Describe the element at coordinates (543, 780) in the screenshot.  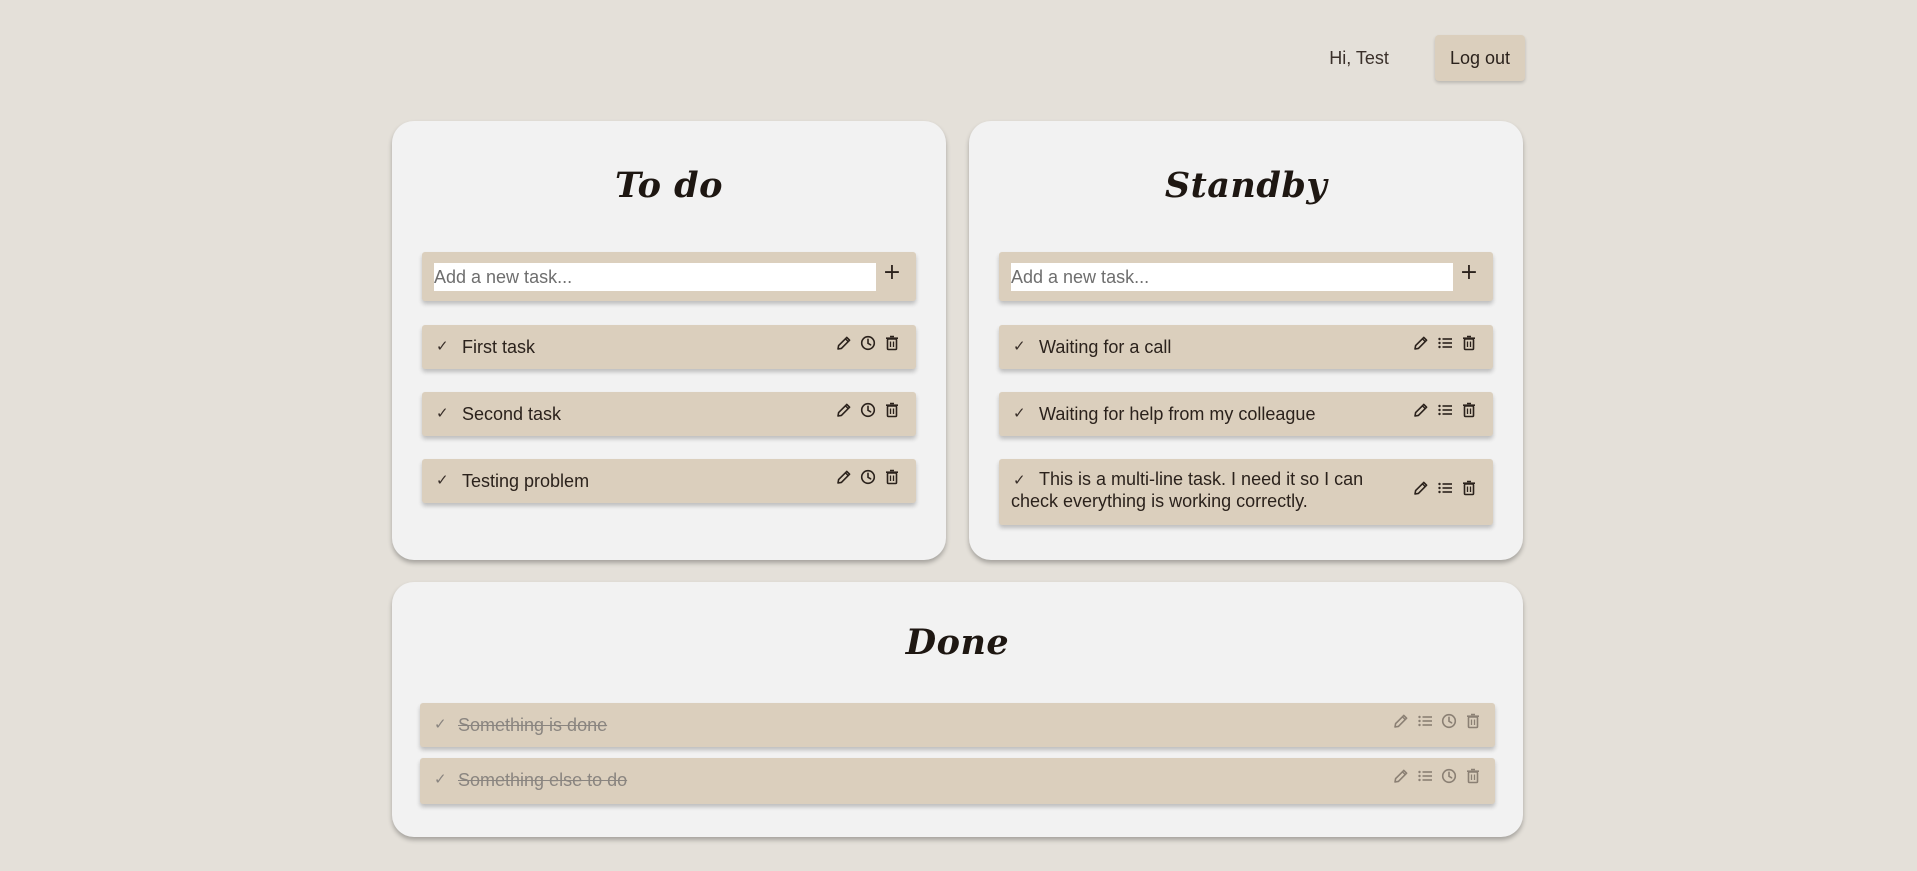
I see `task-text: Something else to do` at that location.